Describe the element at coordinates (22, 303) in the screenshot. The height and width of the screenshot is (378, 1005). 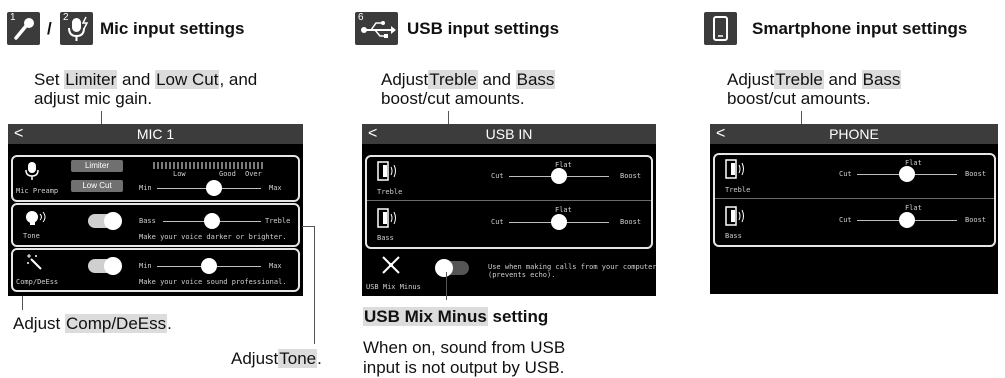
I see `callout-line-comp` at that location.